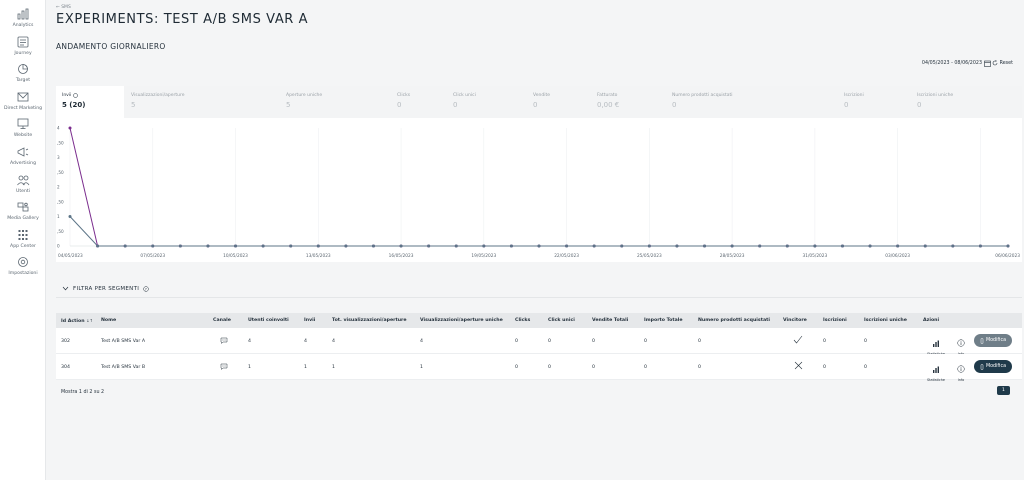 The height and width of the screenshot is (480, 1024). I want to click on winner-check-icon, so click(798, 339).